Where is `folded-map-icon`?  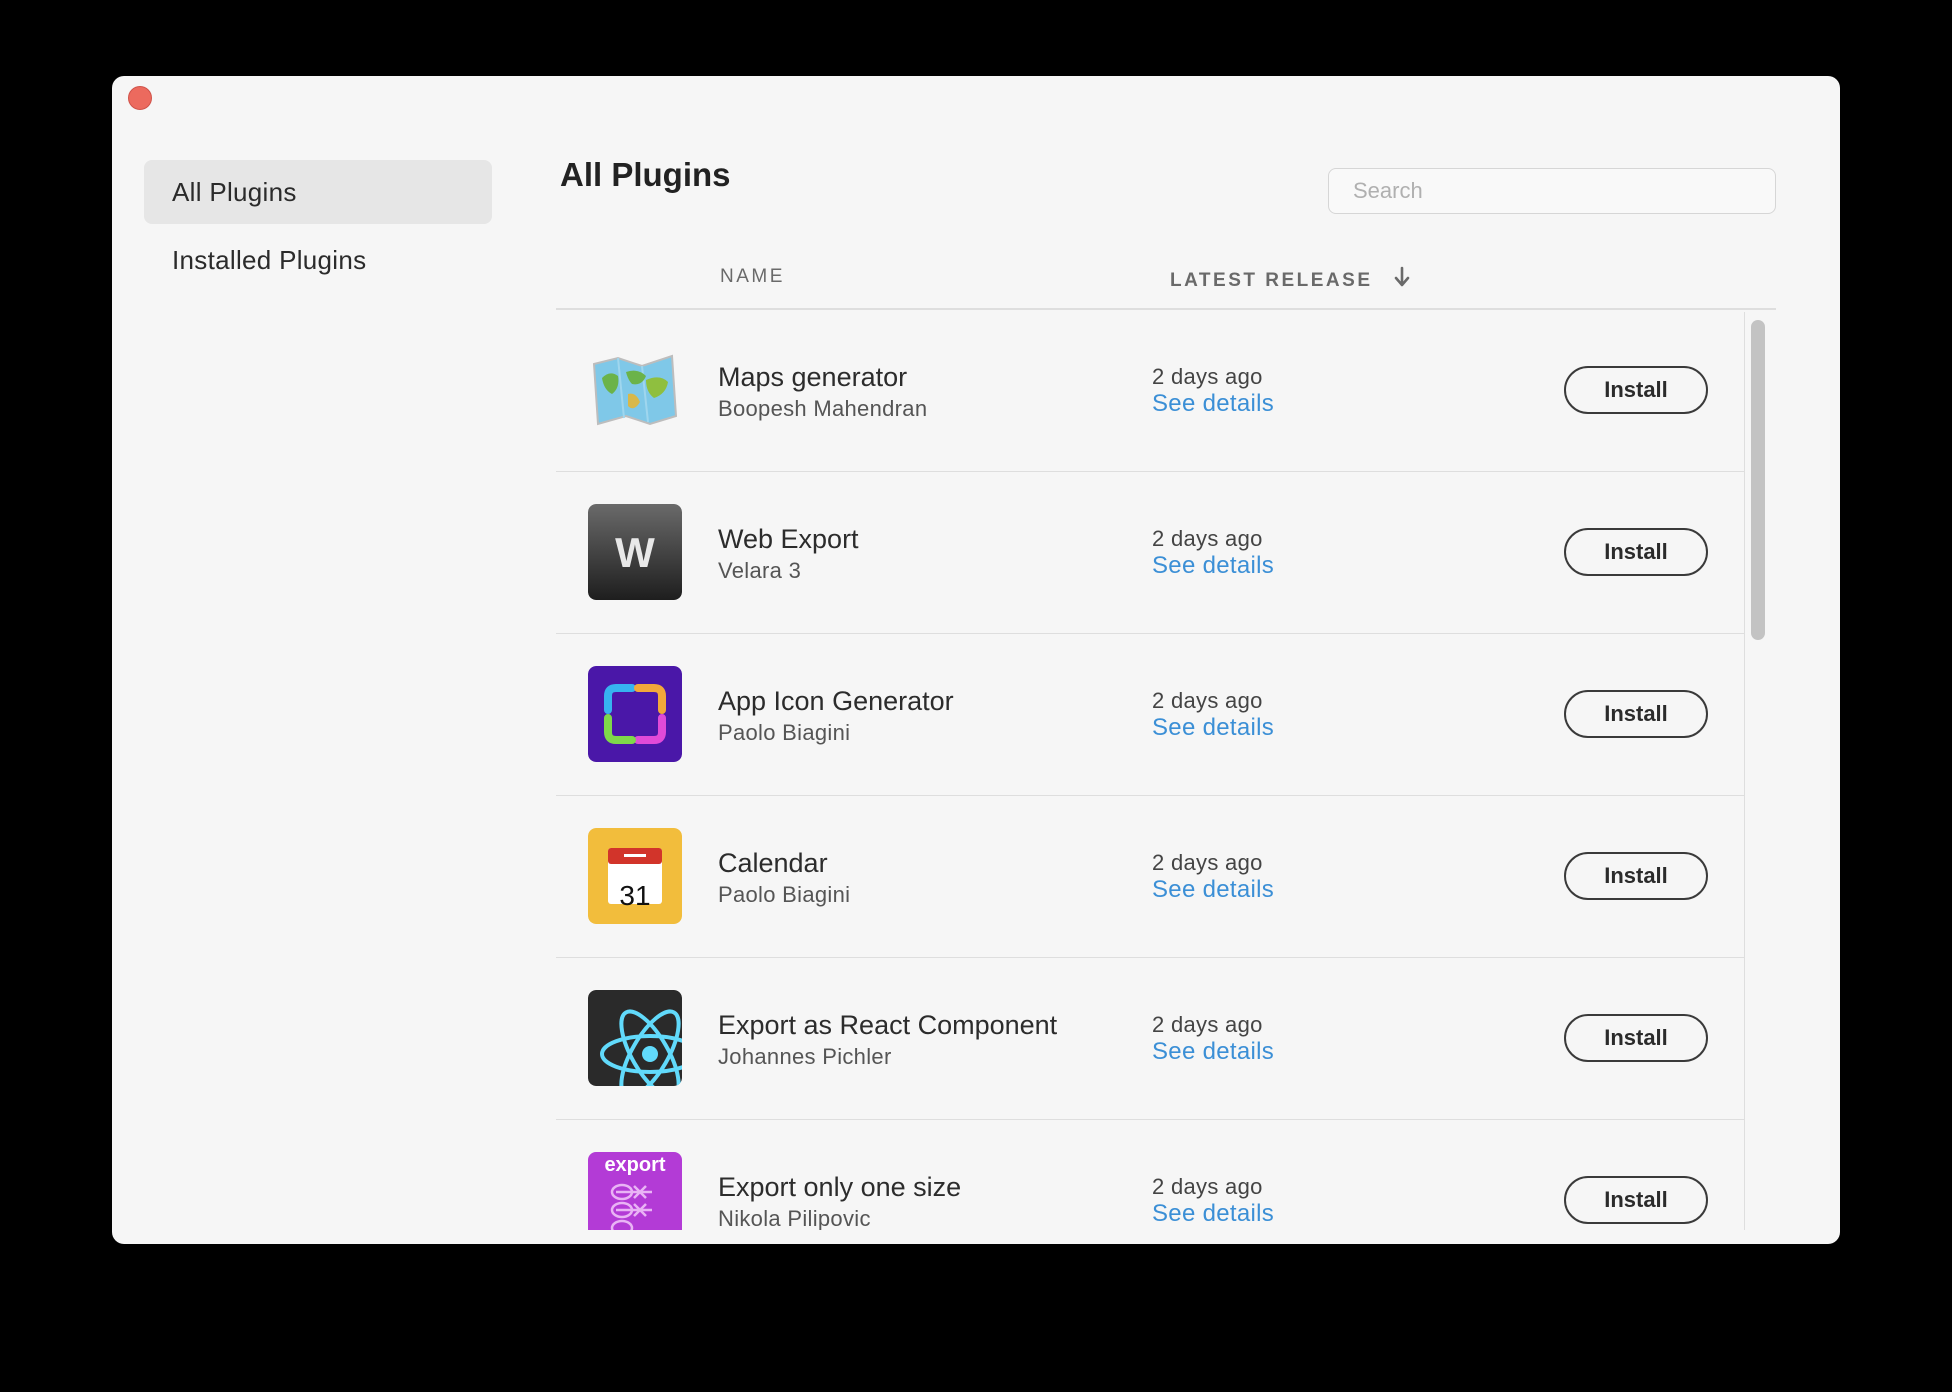 folded-map-icon is located at coordinates (635, 390).